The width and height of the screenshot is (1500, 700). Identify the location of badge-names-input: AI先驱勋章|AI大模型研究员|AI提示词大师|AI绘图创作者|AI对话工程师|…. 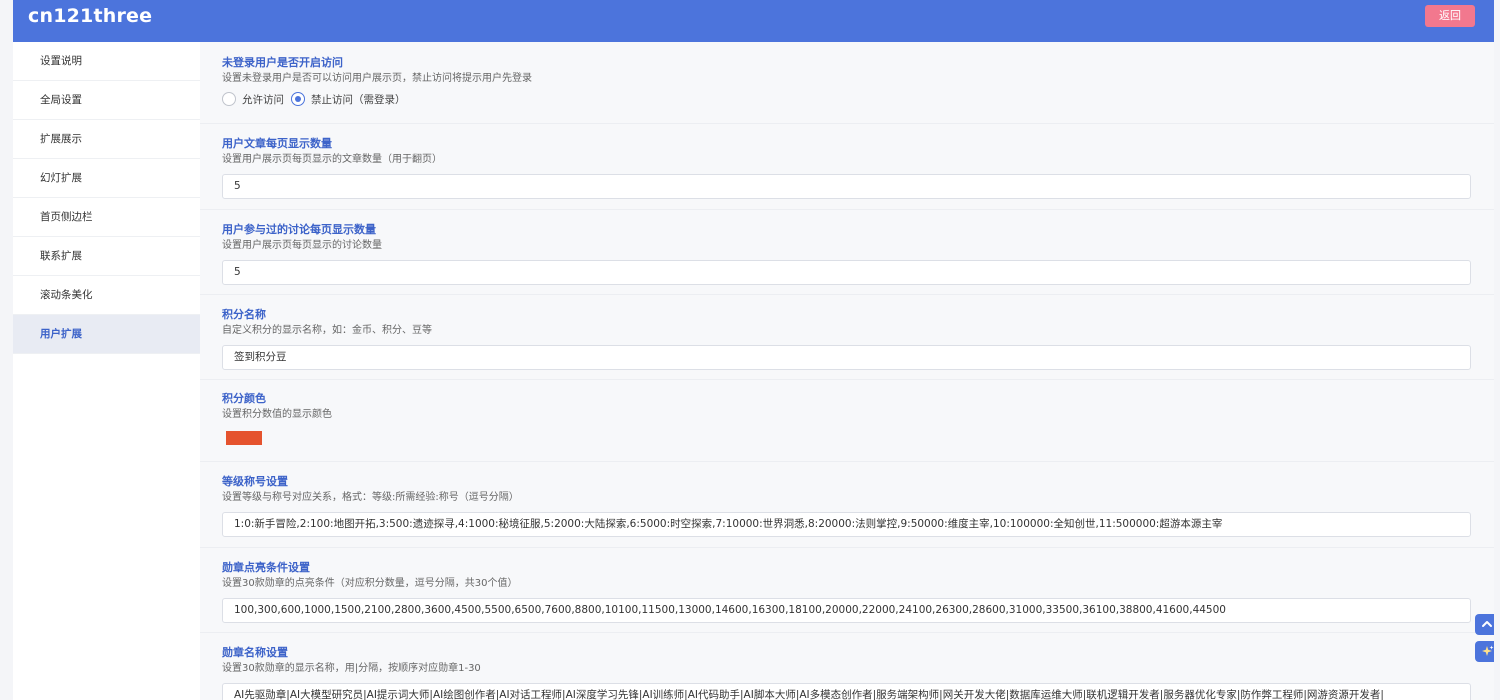
(846, 691).